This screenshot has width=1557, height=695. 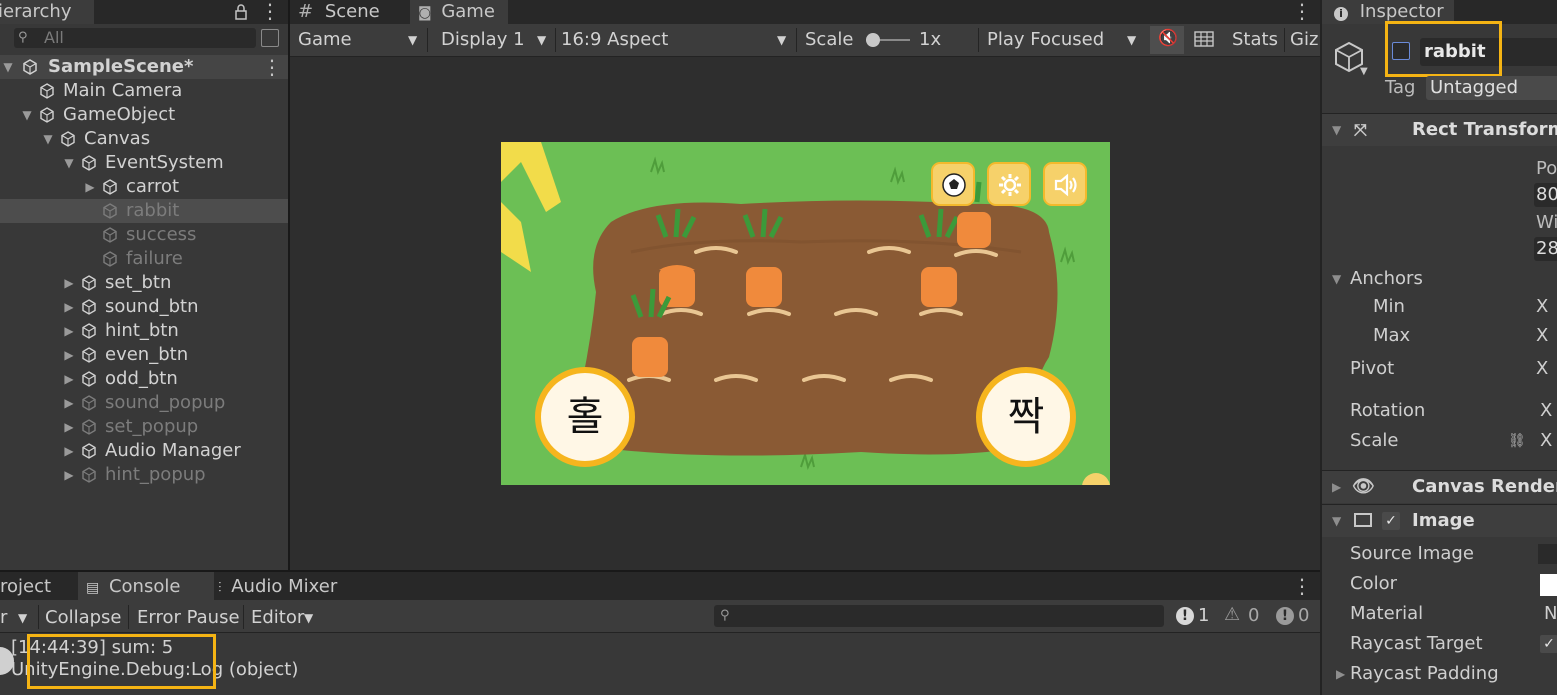 I want to click on raycast-padding-row: ▶ Raycast Padding, so click(x=1439, y=674).